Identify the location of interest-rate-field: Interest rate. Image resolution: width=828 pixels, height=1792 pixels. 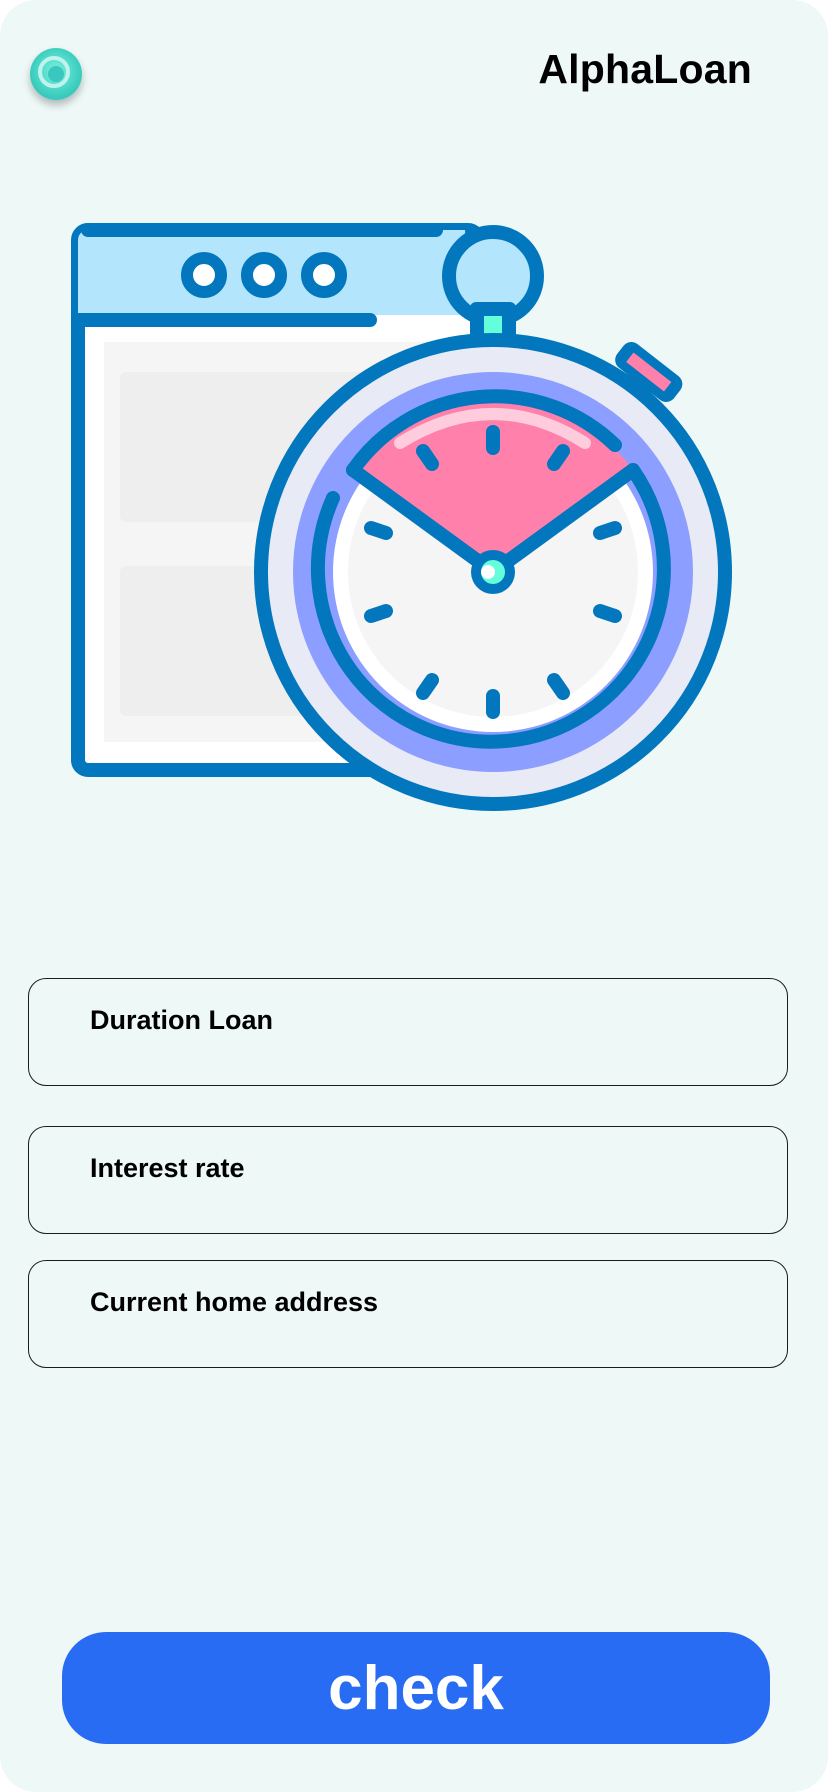
(408, 1180).